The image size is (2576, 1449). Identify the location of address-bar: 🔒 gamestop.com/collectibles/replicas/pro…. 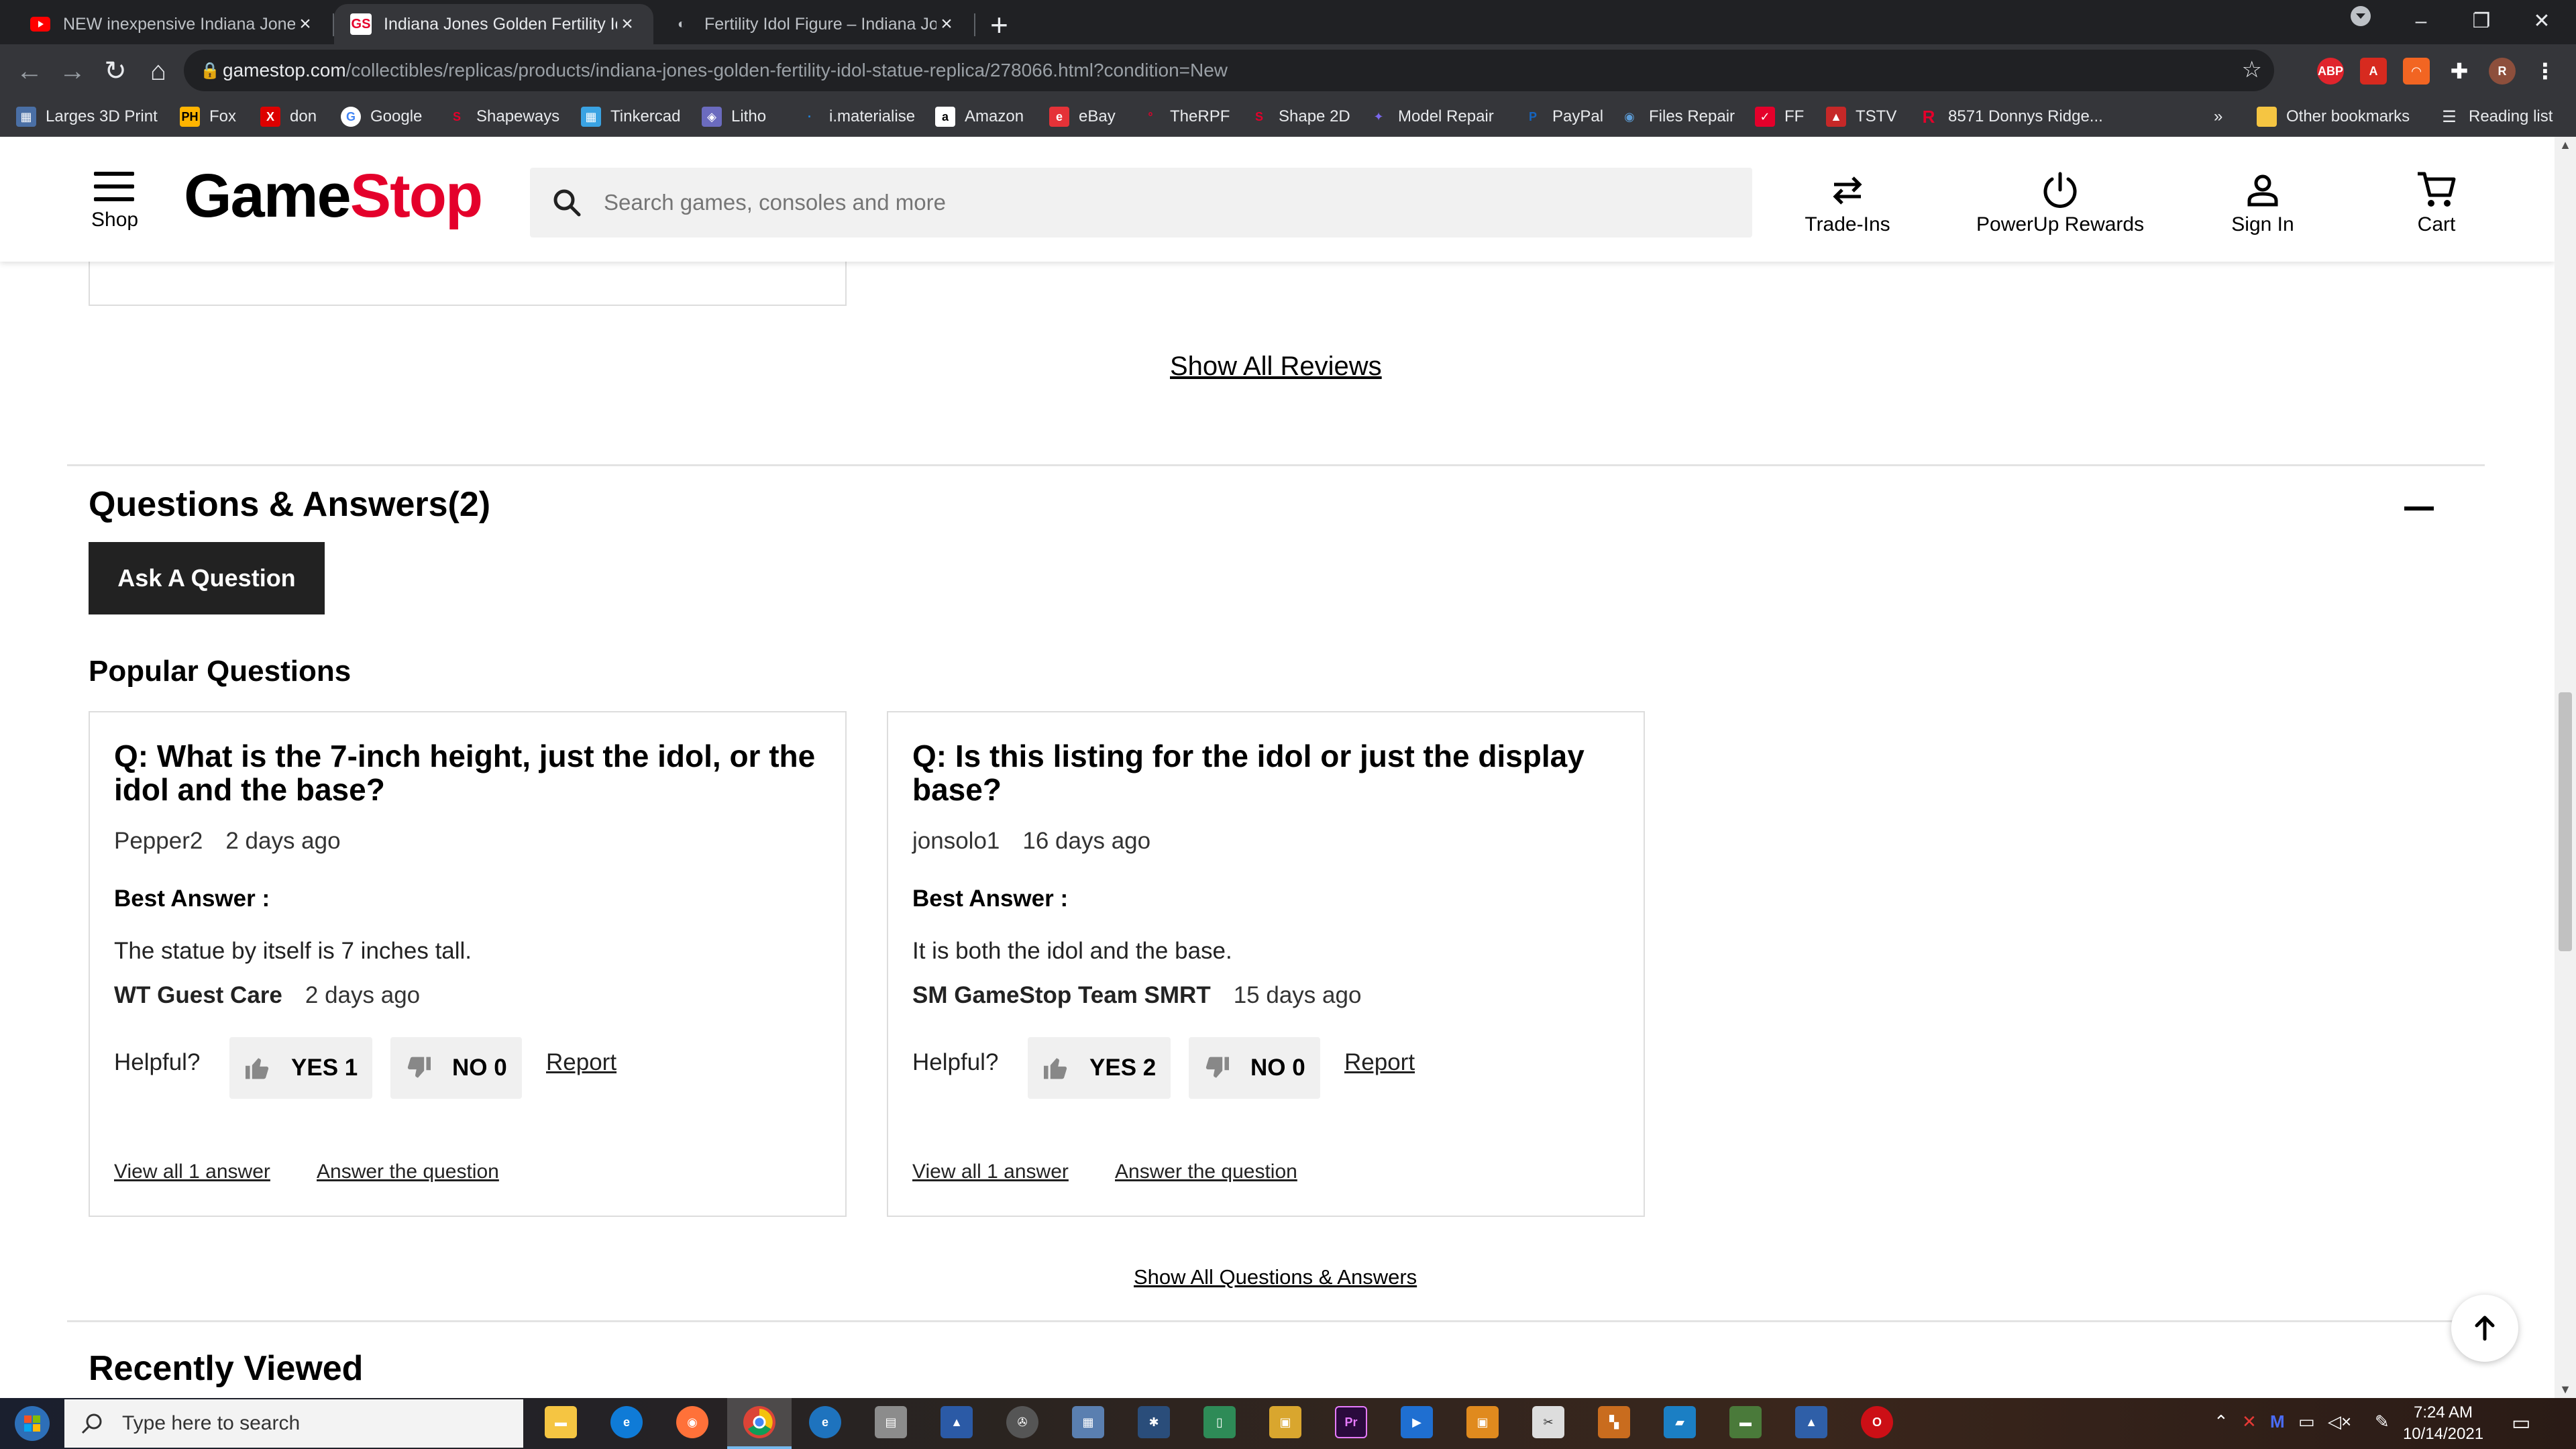
(1229, 70).